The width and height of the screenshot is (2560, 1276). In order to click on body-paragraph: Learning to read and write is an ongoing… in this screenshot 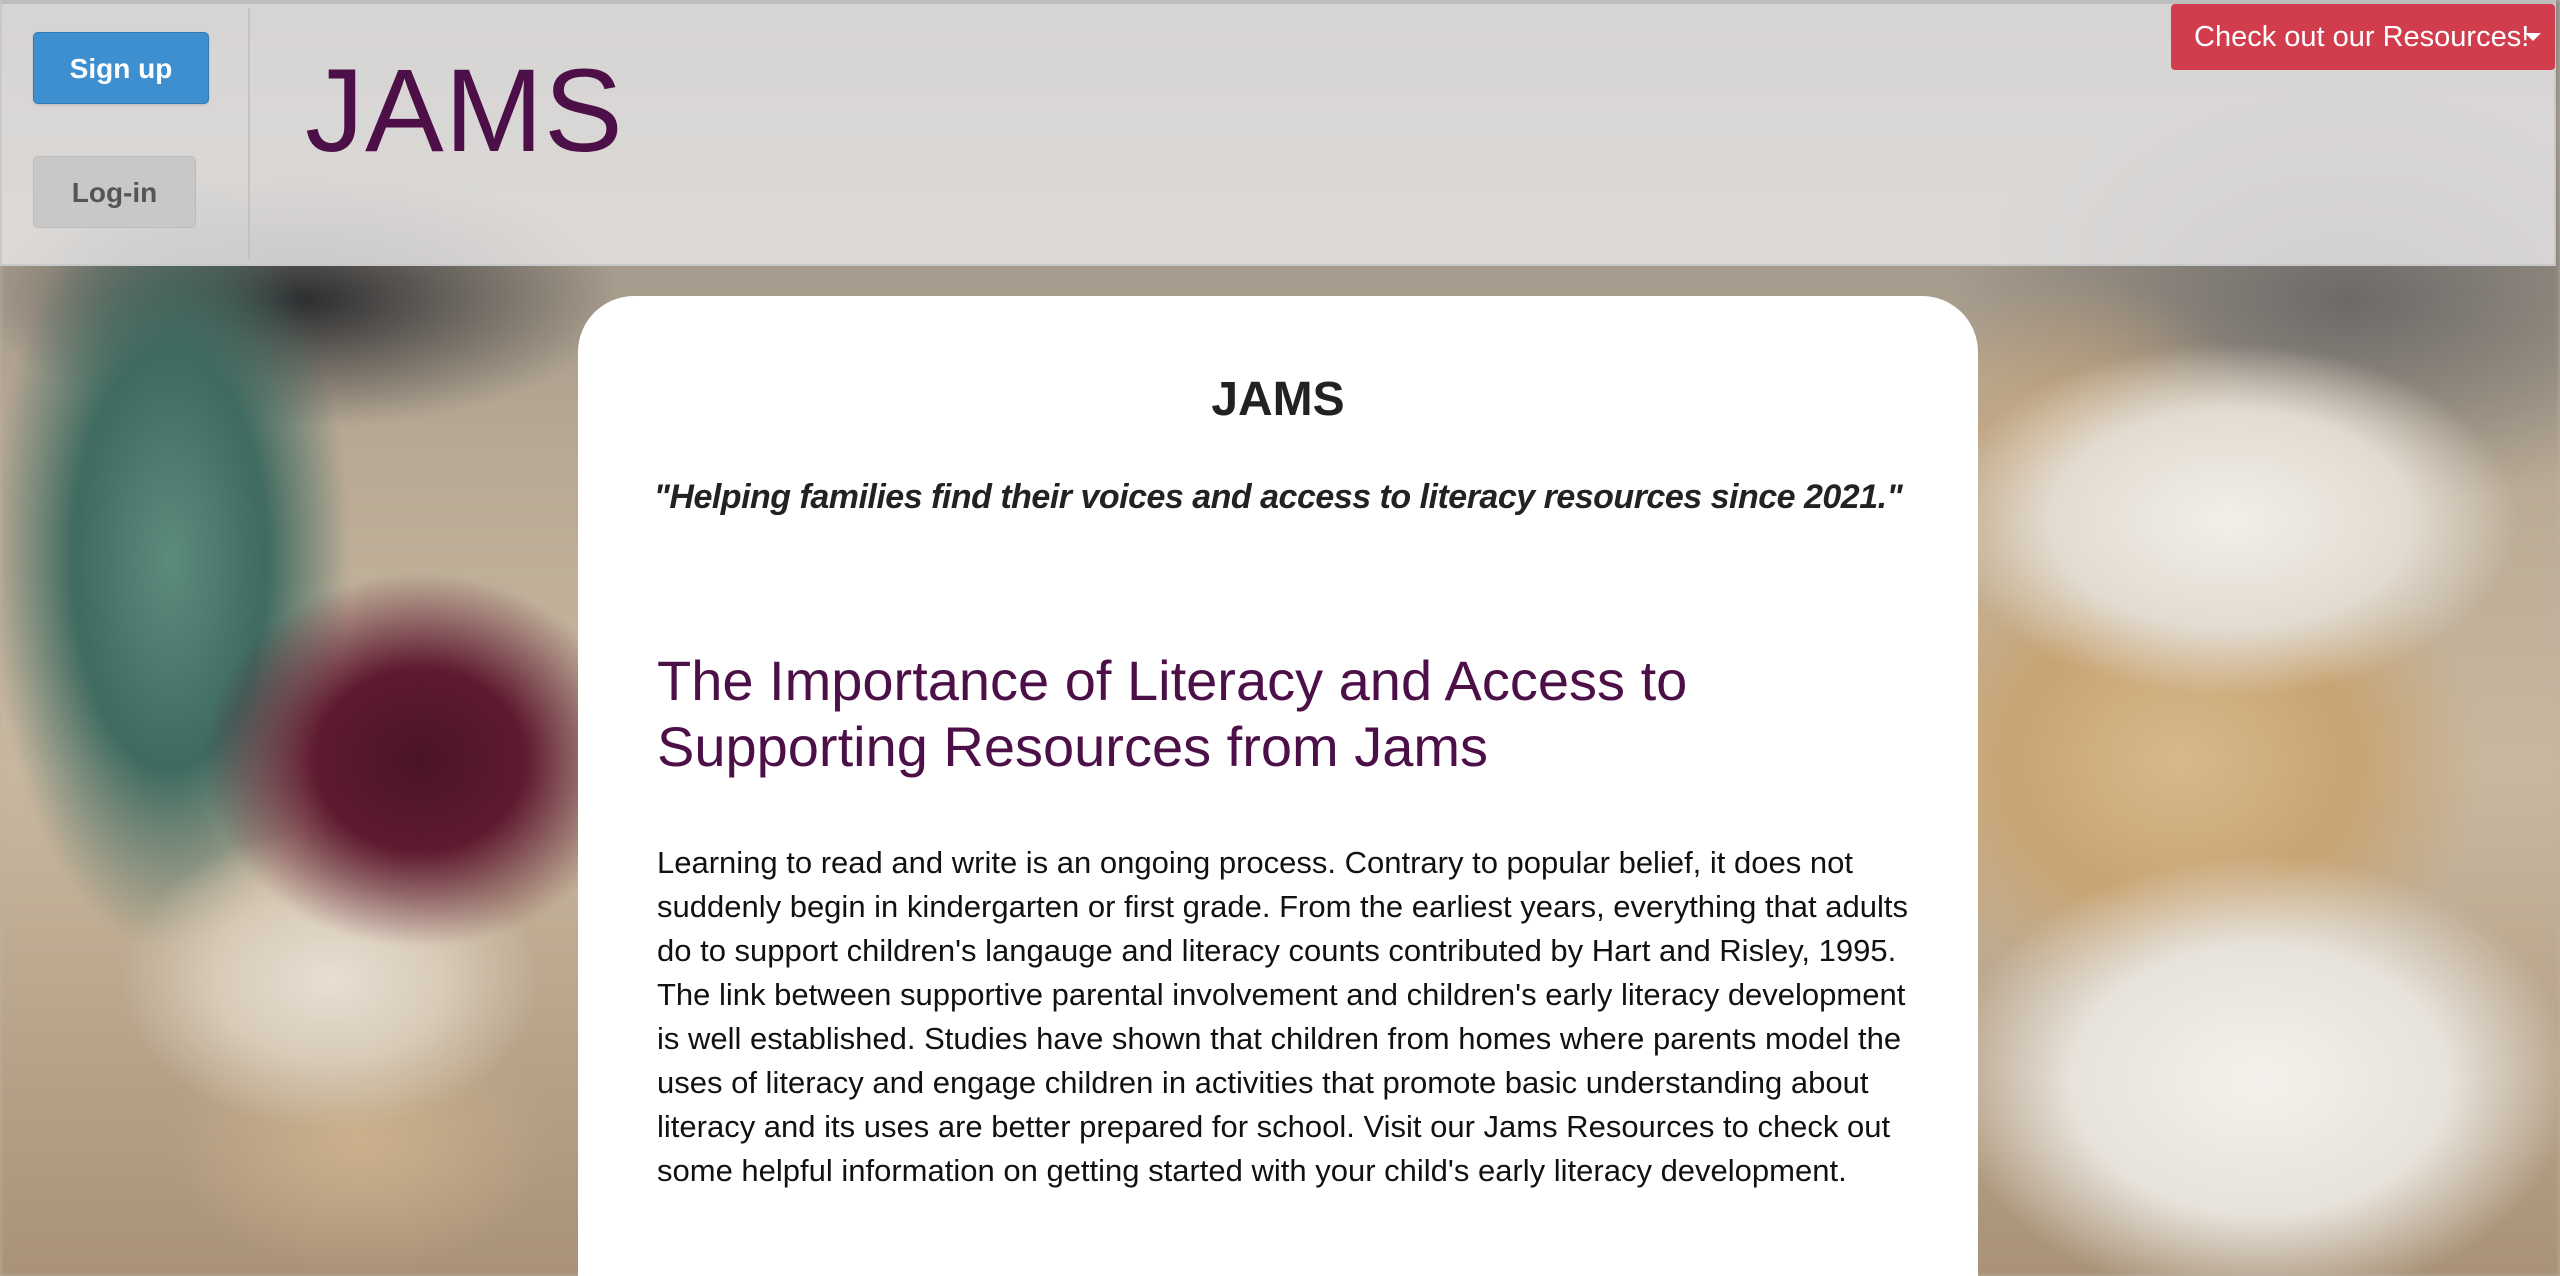, I will do `click(1282, 1016)`.